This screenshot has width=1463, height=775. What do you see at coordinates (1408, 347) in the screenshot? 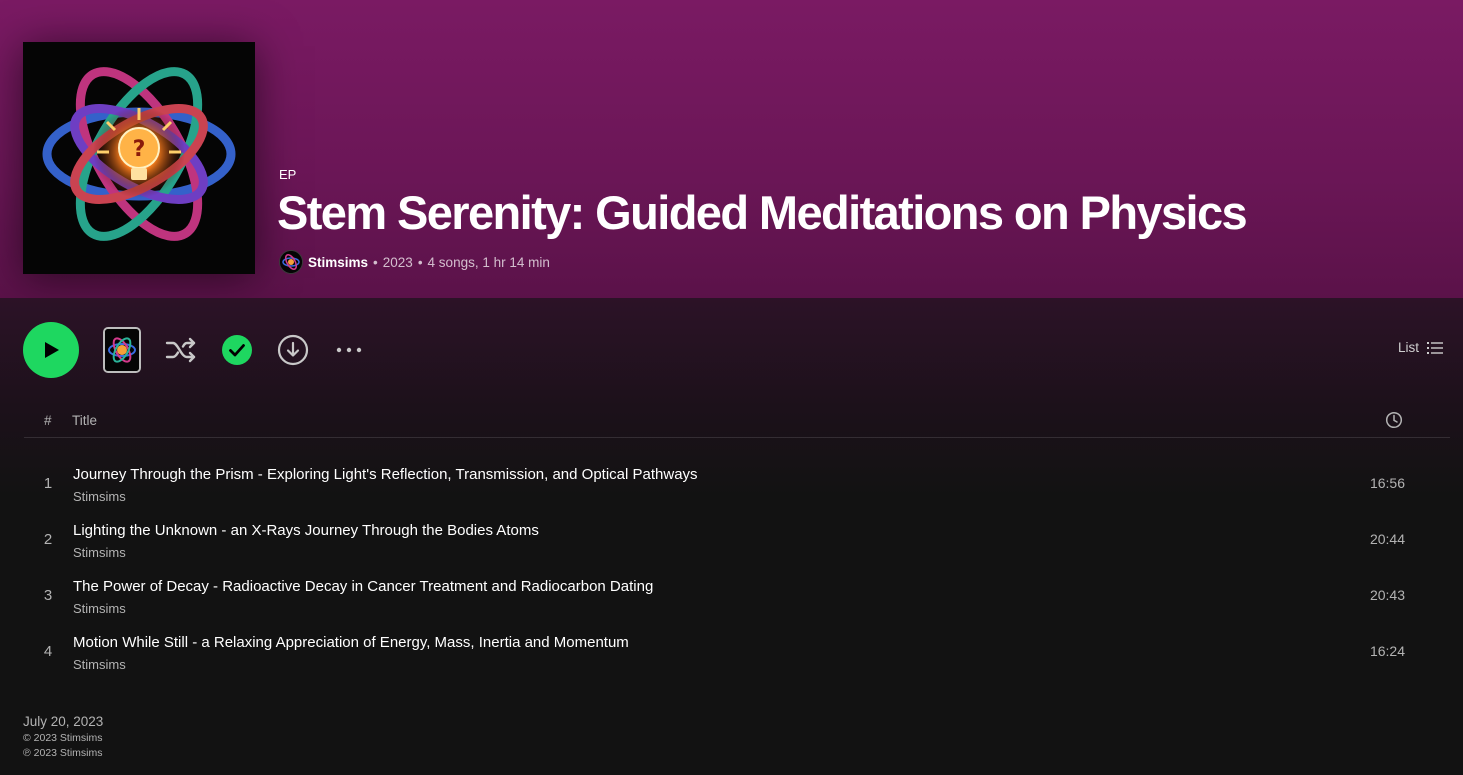
I see `view-toggle-label: List` at bounding box center [1408, 347].